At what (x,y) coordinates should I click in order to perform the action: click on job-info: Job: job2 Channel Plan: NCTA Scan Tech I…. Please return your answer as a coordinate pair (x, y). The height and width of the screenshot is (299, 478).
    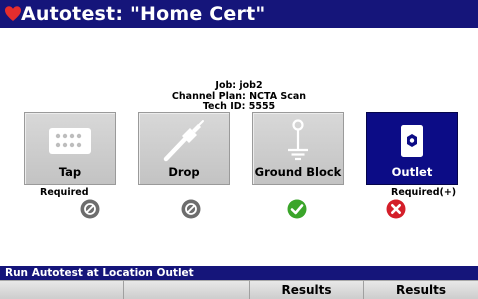
    Looking at the image, I should click on (239, 96).